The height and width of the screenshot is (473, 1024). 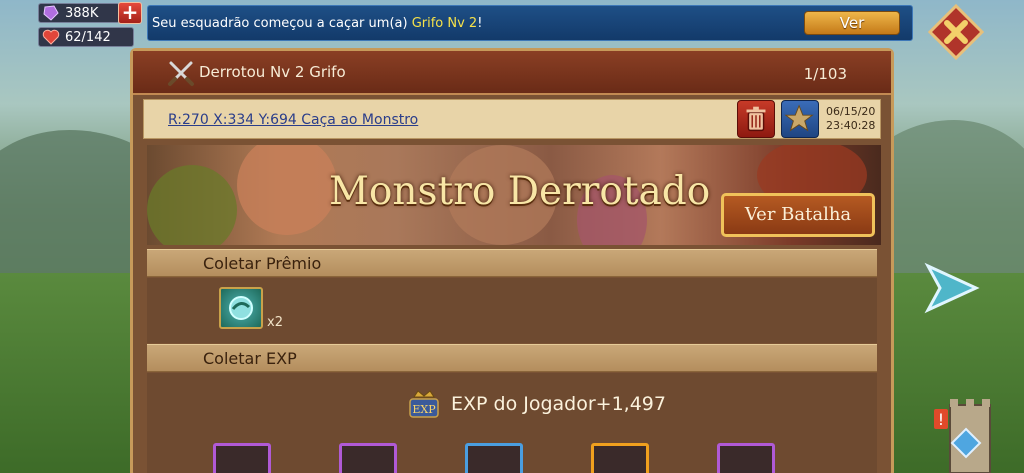 I want to click on report-header: Derrotou Nv 2 Grifo 1/103, so click(x=512, y=73).